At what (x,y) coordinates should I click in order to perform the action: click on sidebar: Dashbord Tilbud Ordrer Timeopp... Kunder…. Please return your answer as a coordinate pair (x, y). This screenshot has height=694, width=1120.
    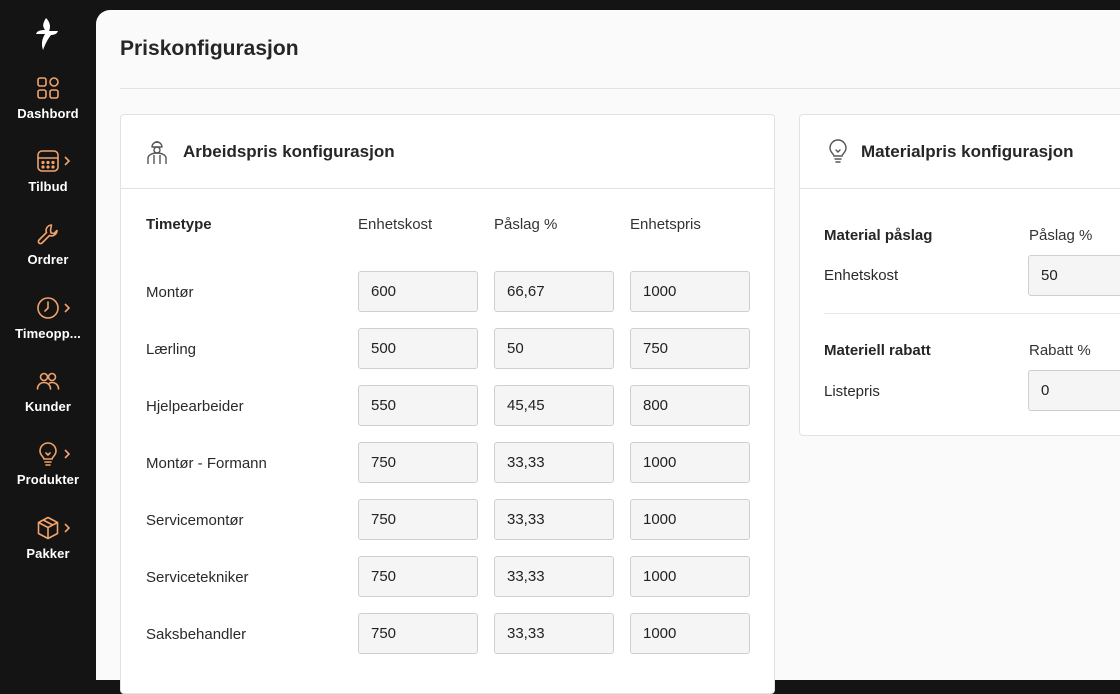
    Looking at the image, I should click on (48, 333).